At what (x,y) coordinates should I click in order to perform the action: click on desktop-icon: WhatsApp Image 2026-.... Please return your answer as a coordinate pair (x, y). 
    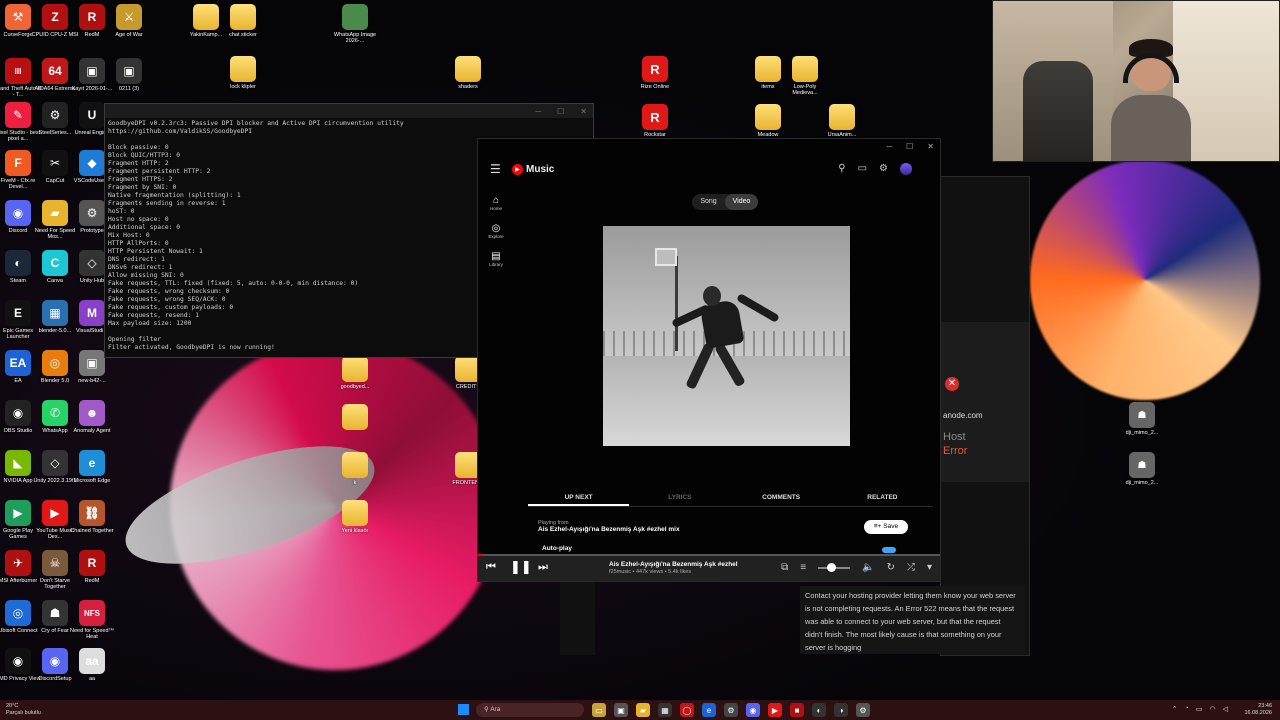
    Looking at the image, I should click on (355, 24).